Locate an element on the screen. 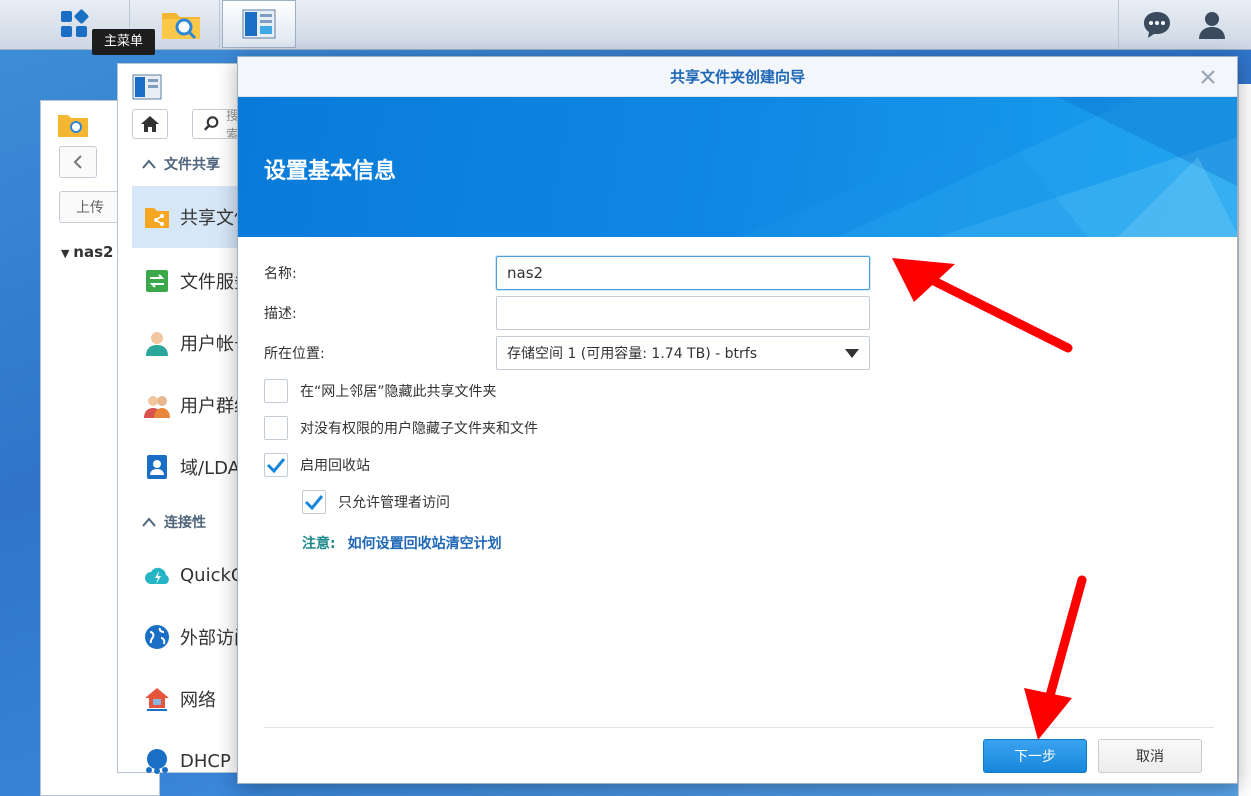 This screenshot has width=1251, height=796. location-label: 所在位置: is located at coordinates (294, 354).